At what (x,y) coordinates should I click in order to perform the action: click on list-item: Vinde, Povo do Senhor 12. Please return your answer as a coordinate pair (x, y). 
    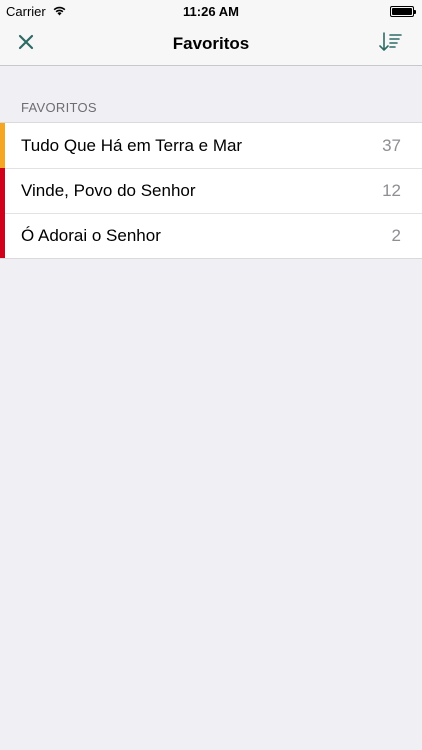
    Looking at the image, I should click on (211, 190).